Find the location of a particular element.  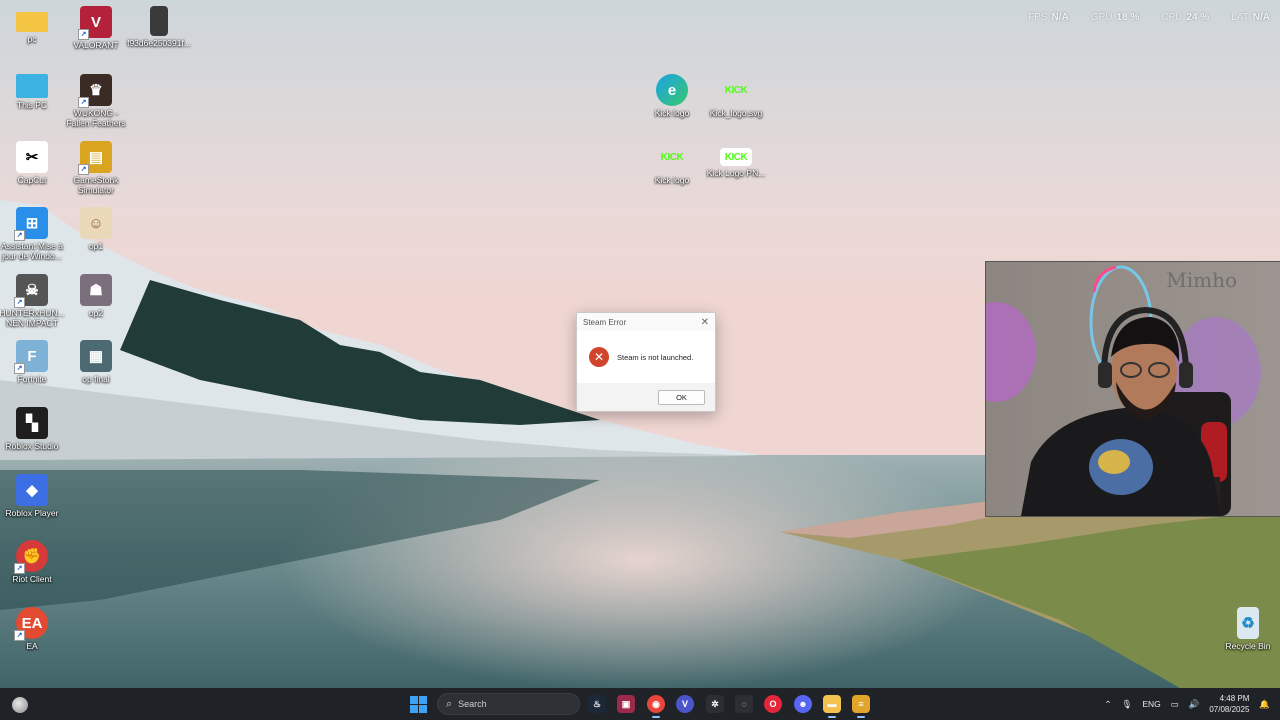

ok-button: OK is located at coordinates (681, 397).